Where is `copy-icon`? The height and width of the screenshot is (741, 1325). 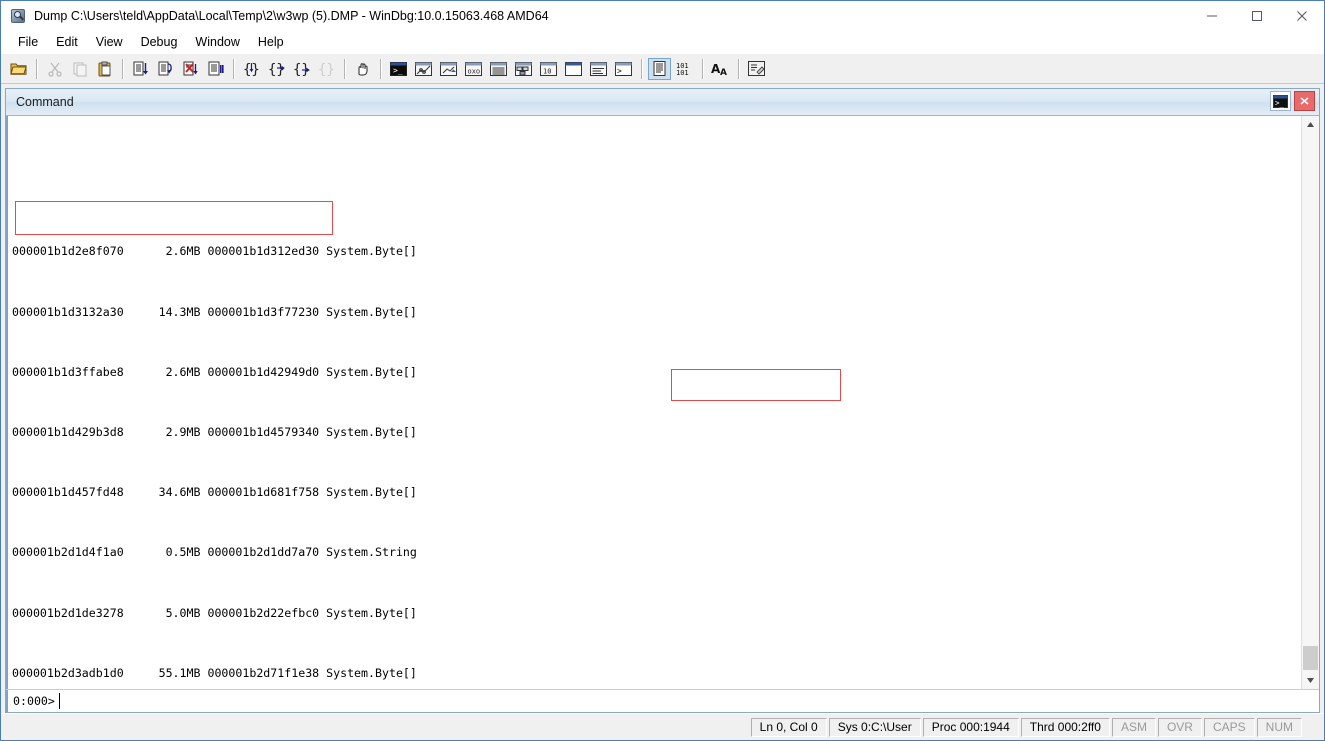 copy-icon is located at coordinates (79, 69).